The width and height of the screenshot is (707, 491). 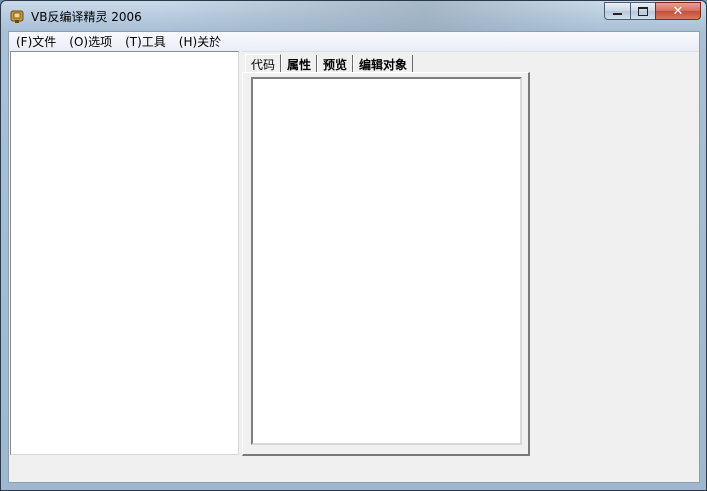 What do you see at coordinates (17, 16) in the screenshot?
I see `app-icon` at bounding box center [17, 16].